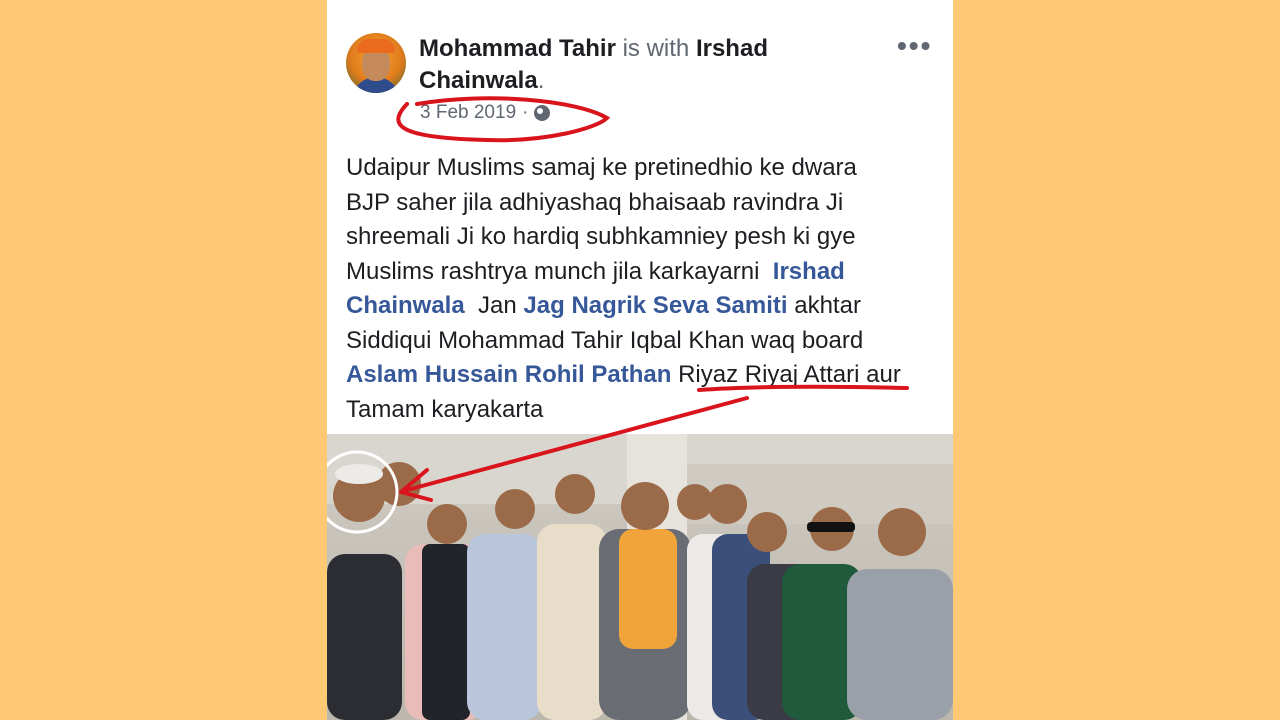 Image resolution: width=1280 pixels, height=720 pixels. I want to click on post-header: Mohammad Tahir is with Irshad Chainwala., so click(654, 65).